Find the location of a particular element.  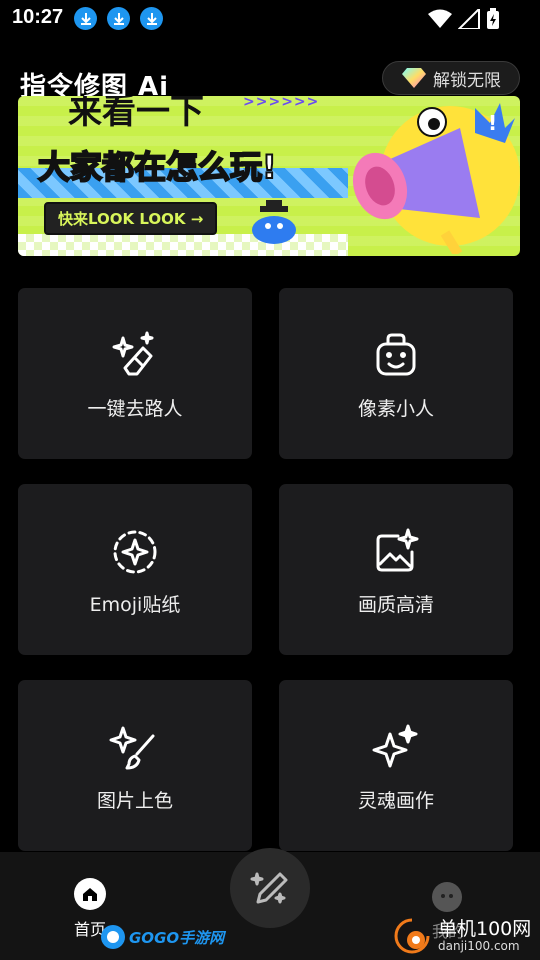

home-icon is located at coordinates (90, 894).